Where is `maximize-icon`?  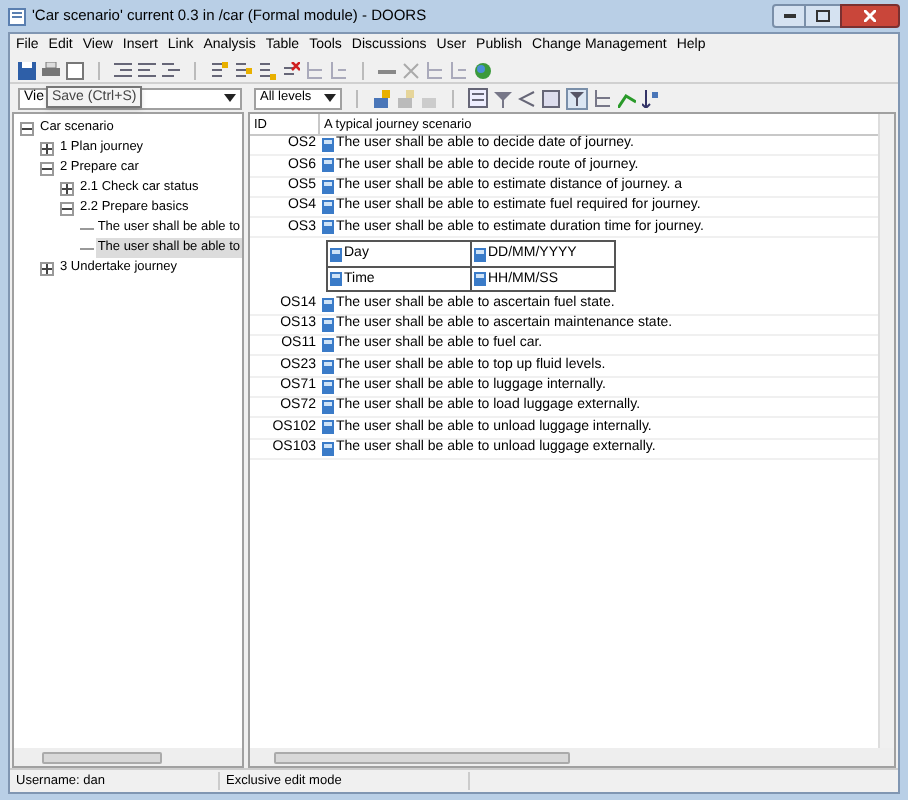 maximize-icon is located at coordinates (823, 16).